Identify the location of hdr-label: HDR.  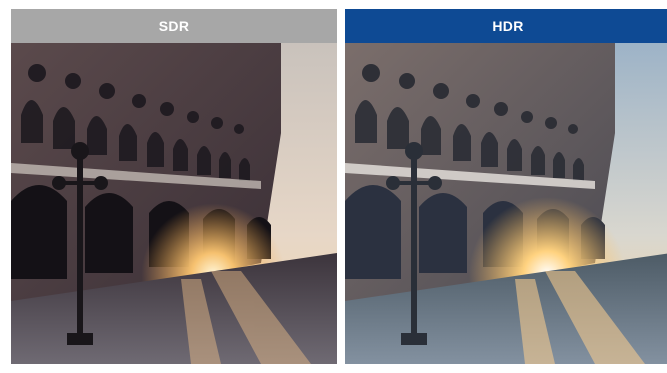
(508, 26).